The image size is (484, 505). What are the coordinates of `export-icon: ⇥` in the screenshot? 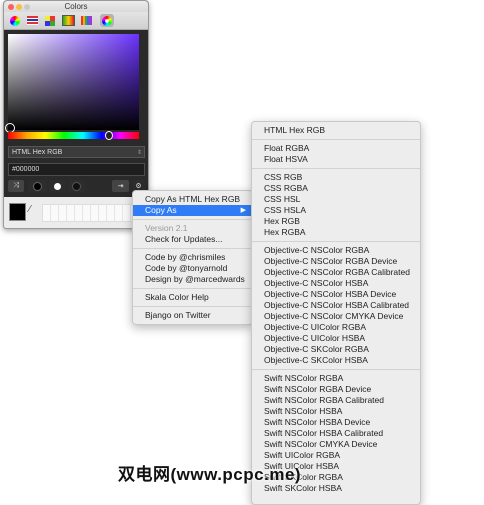 It's located at (120, 186).